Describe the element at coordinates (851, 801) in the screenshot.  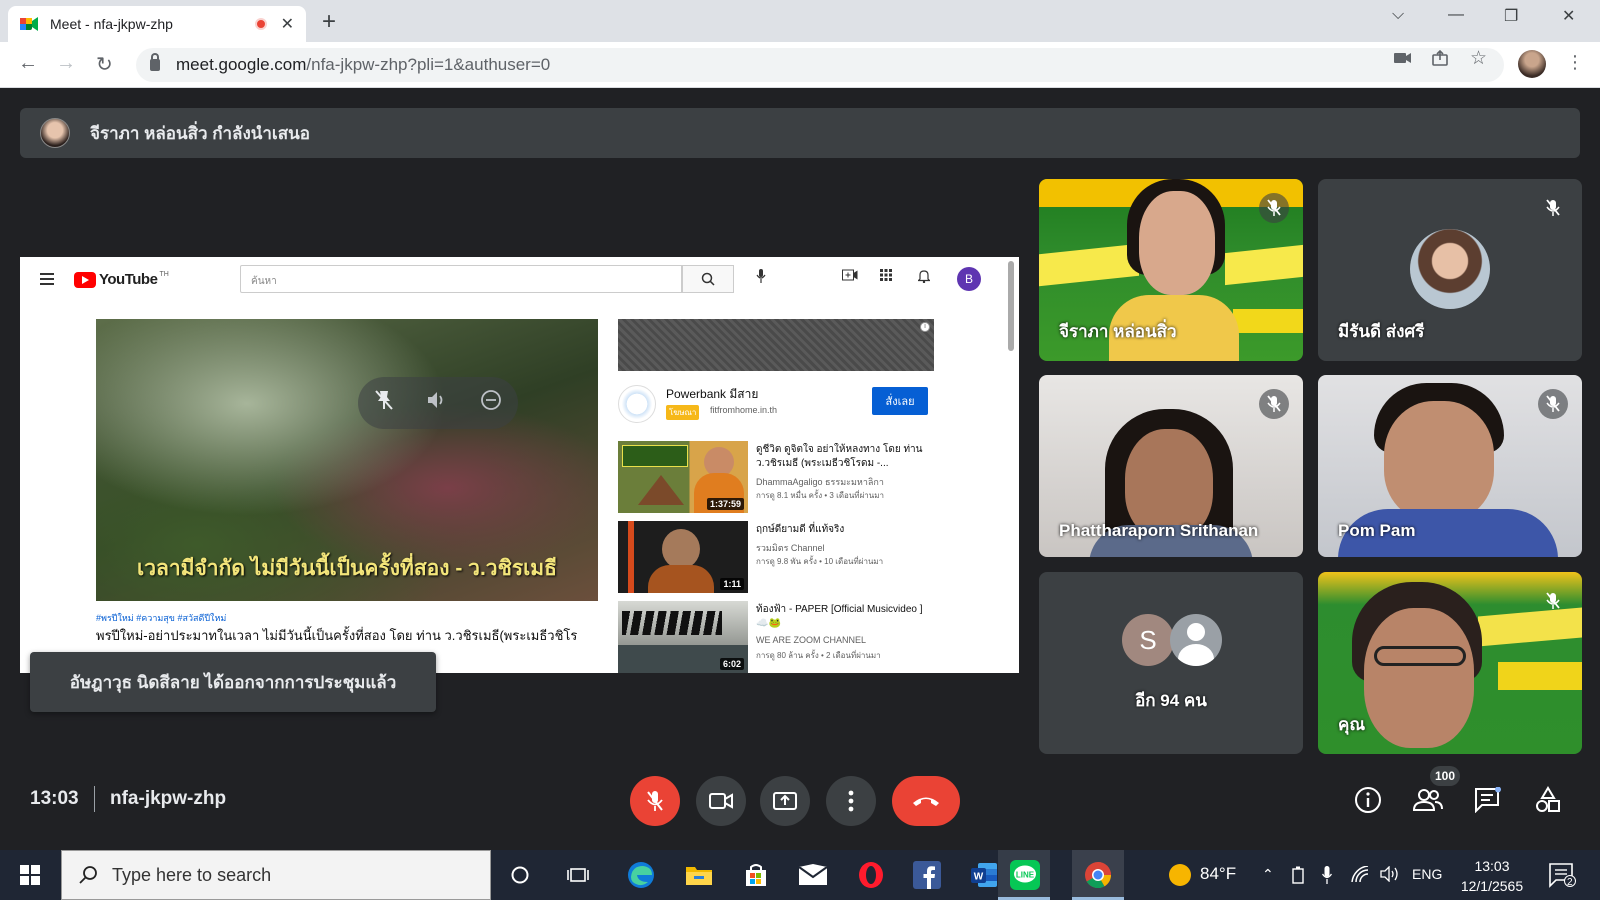
I see `more-options-button` at that location.